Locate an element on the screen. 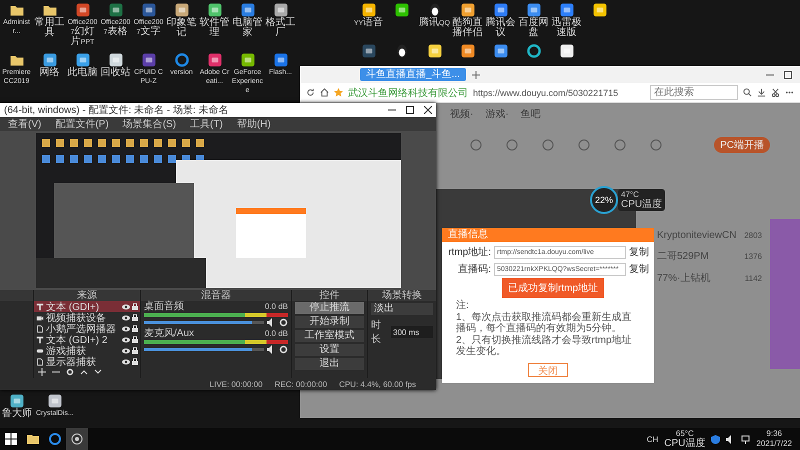 The image size is (800, 450). windows-logo-icon is located at coordinates (11, 439).